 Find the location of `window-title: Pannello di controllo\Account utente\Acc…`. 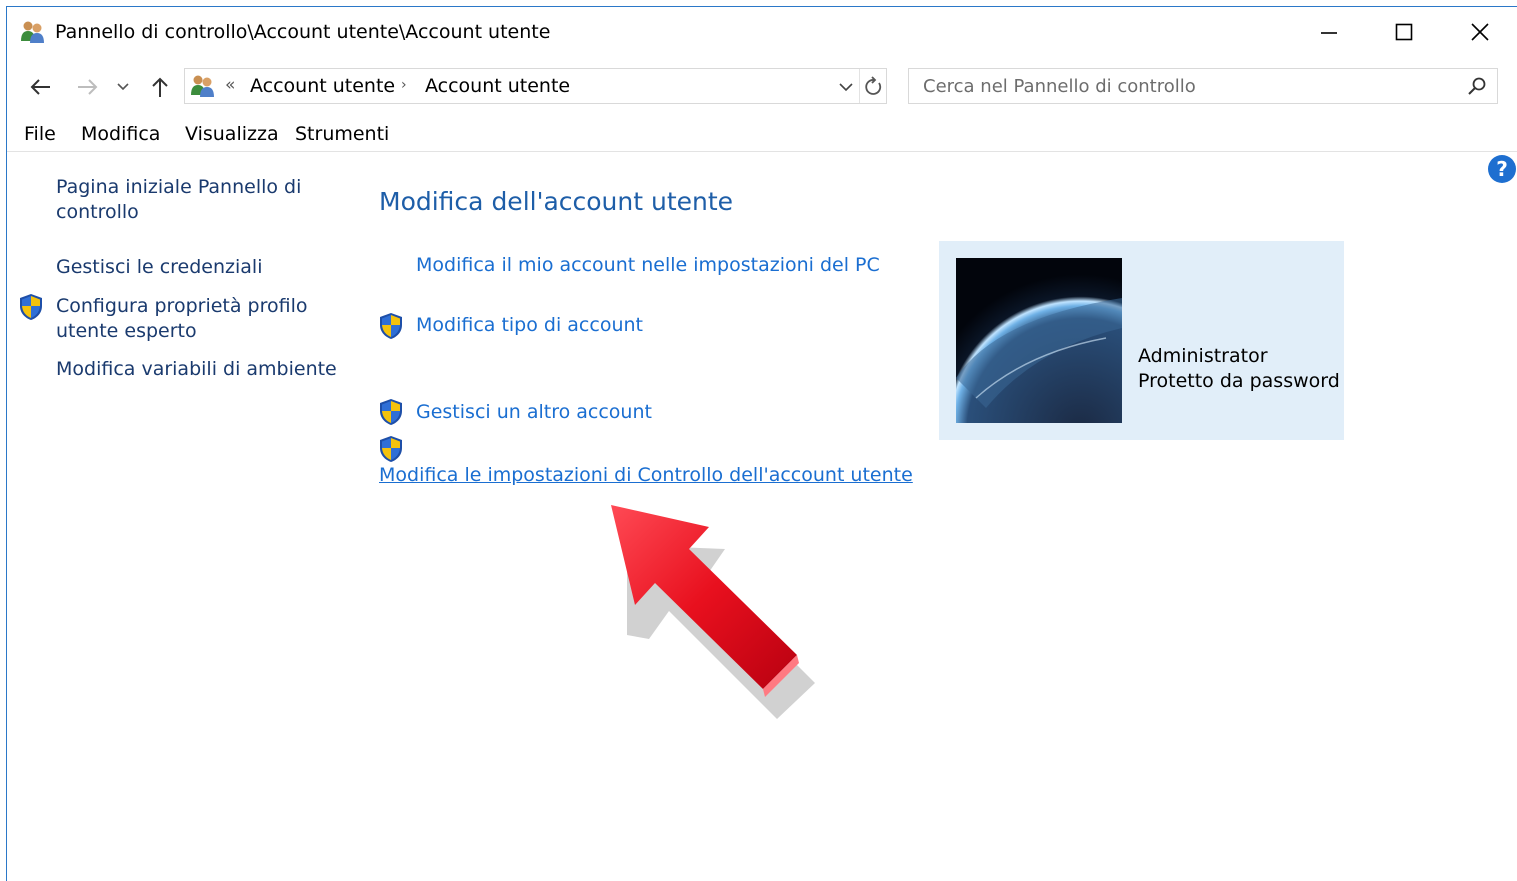

window-title: Pannello di controllo\Account utente\Acc… is located at coordinates (303, 32).